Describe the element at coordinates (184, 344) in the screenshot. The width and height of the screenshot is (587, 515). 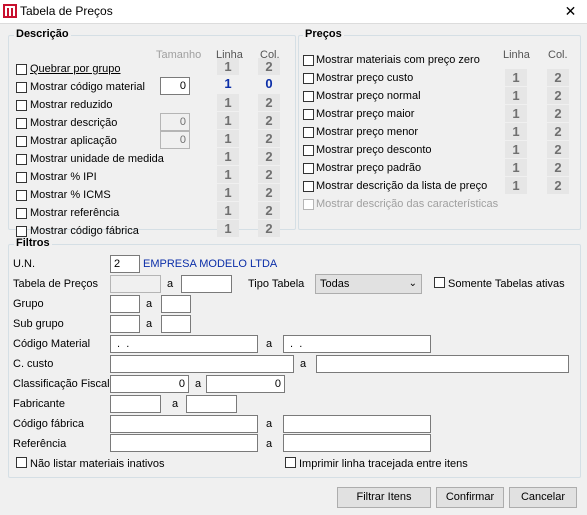
I see `codigo-material-from-input: . .` at that location.